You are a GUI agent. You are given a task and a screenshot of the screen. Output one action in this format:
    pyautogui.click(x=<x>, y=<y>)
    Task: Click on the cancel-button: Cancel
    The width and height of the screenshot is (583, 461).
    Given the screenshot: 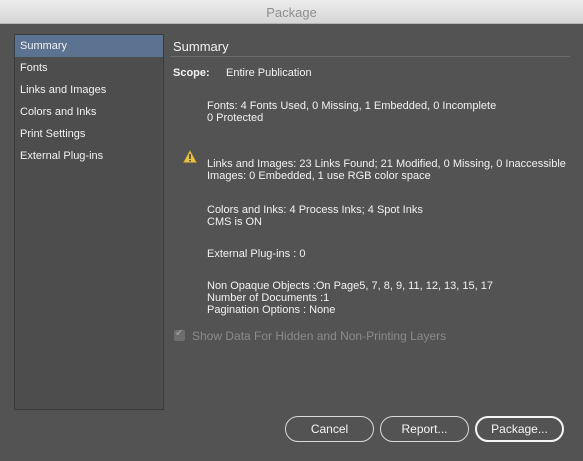 What is the action you would take?
    pyautogui.click(x=329, y=429)
    